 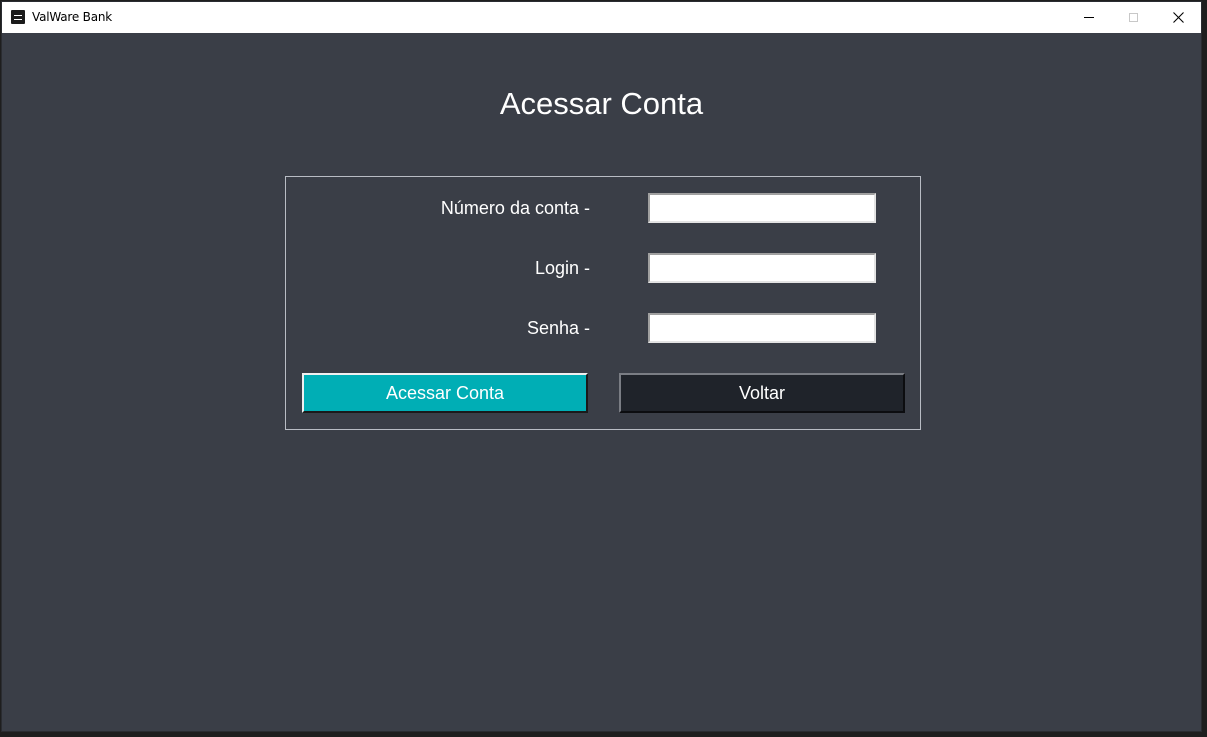 I want to click on app-icon, so click(x=18, y=17).